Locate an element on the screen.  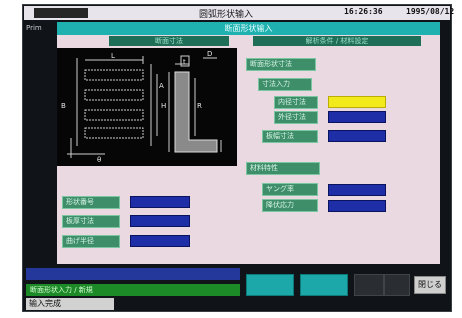
sub-label-dimension-input: 寸法入力 is located at coordinates (285, 84).